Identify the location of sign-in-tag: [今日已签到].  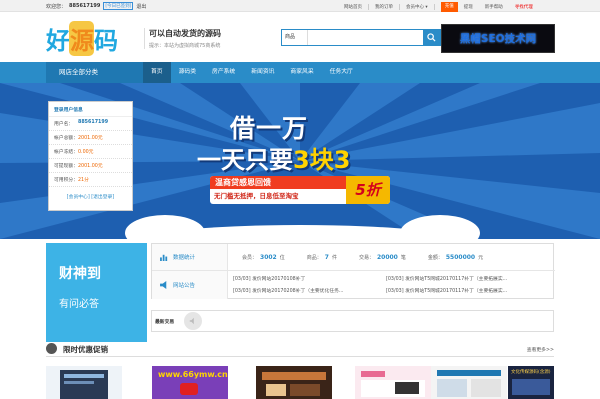
(118, 6).